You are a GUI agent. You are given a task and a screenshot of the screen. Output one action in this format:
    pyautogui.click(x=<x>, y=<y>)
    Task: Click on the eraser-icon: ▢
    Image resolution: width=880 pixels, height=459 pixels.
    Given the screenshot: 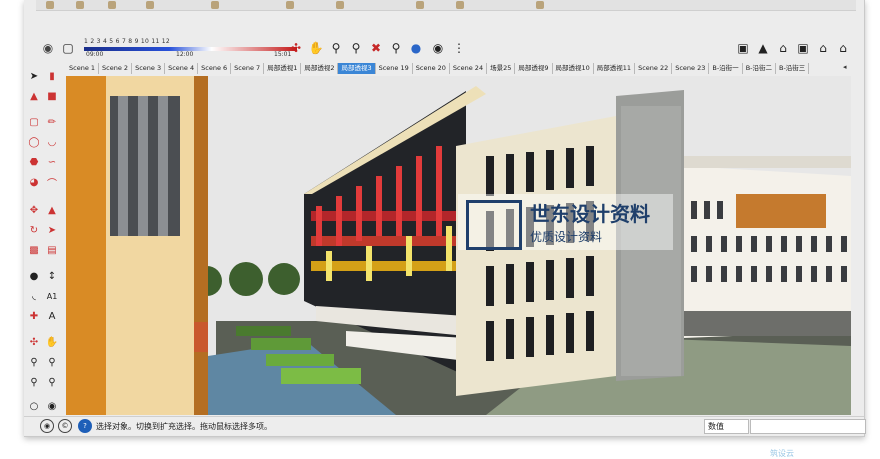 What is the action you would take?
    pyautogui.click(x=68, y=48)
    